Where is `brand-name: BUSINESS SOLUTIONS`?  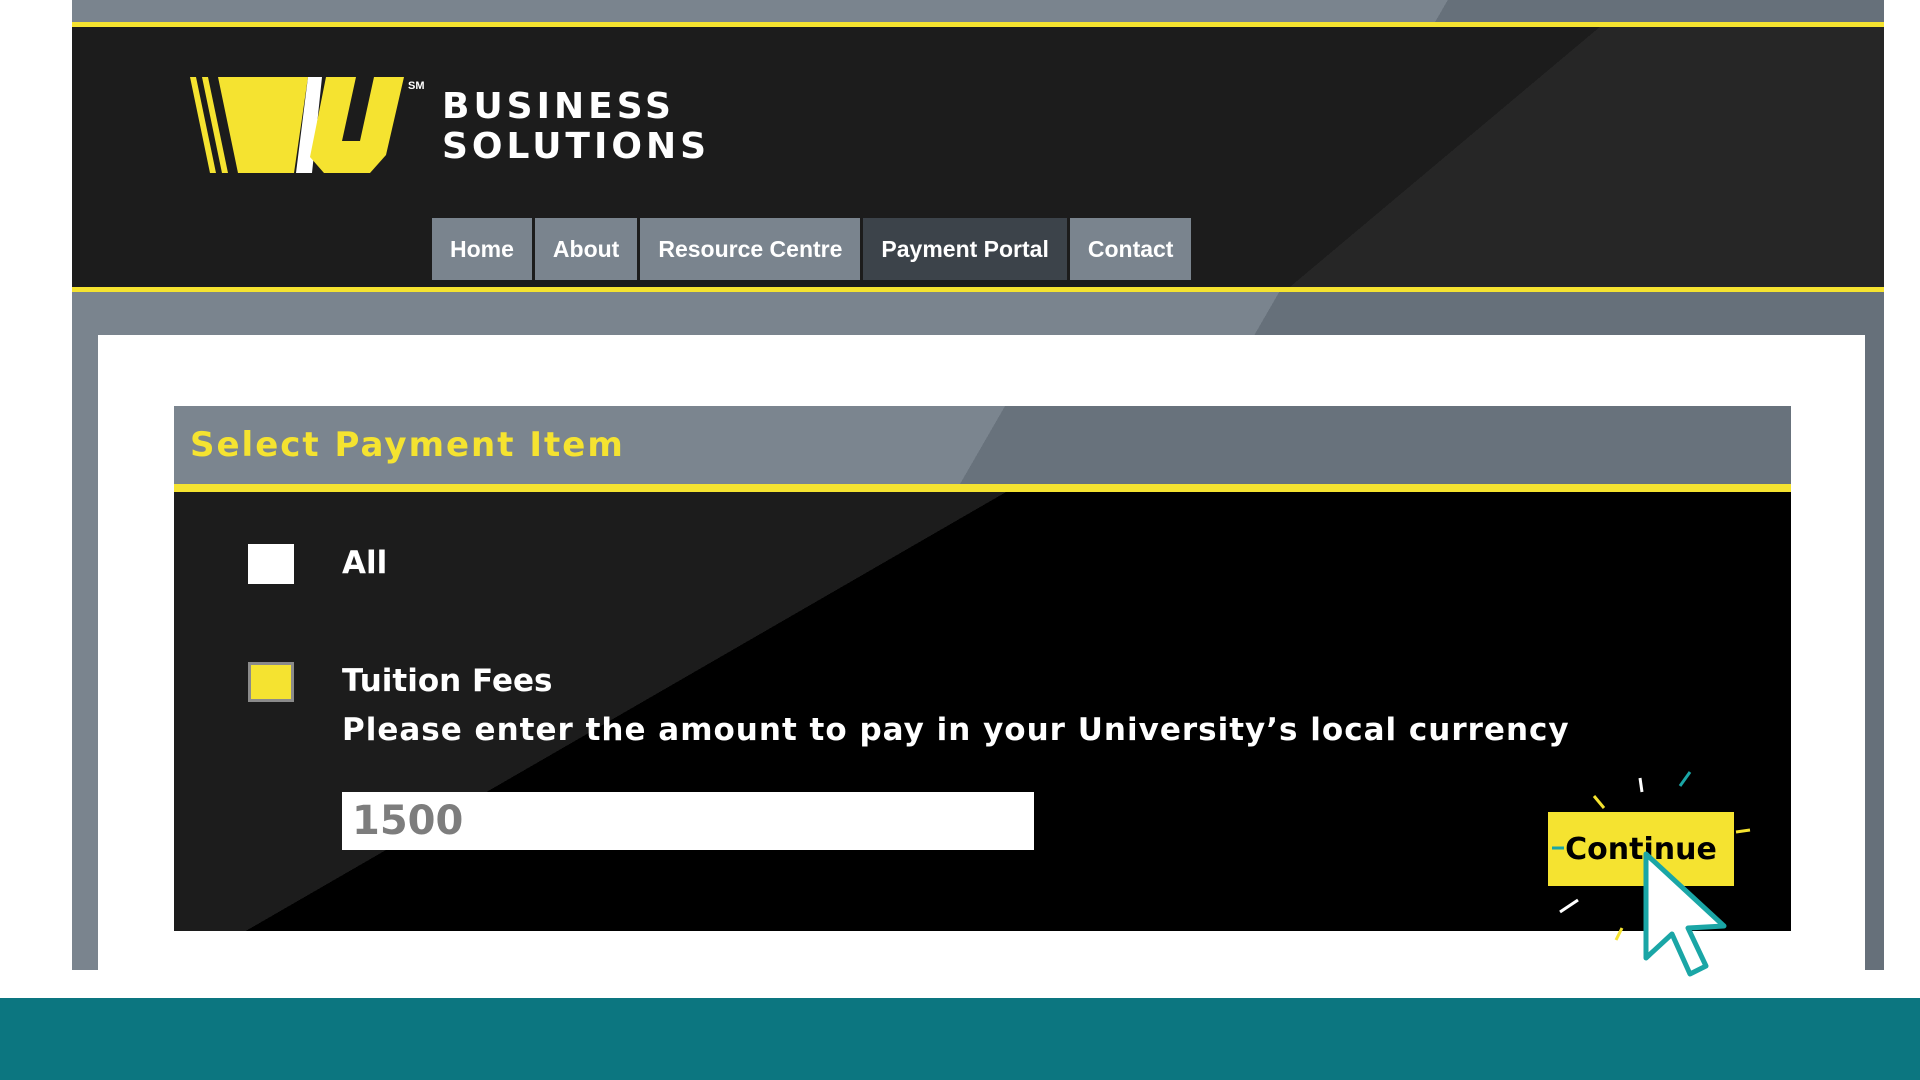 brand-name: BUSINESS SOLUTIONS is located at coordinates (576, 127).